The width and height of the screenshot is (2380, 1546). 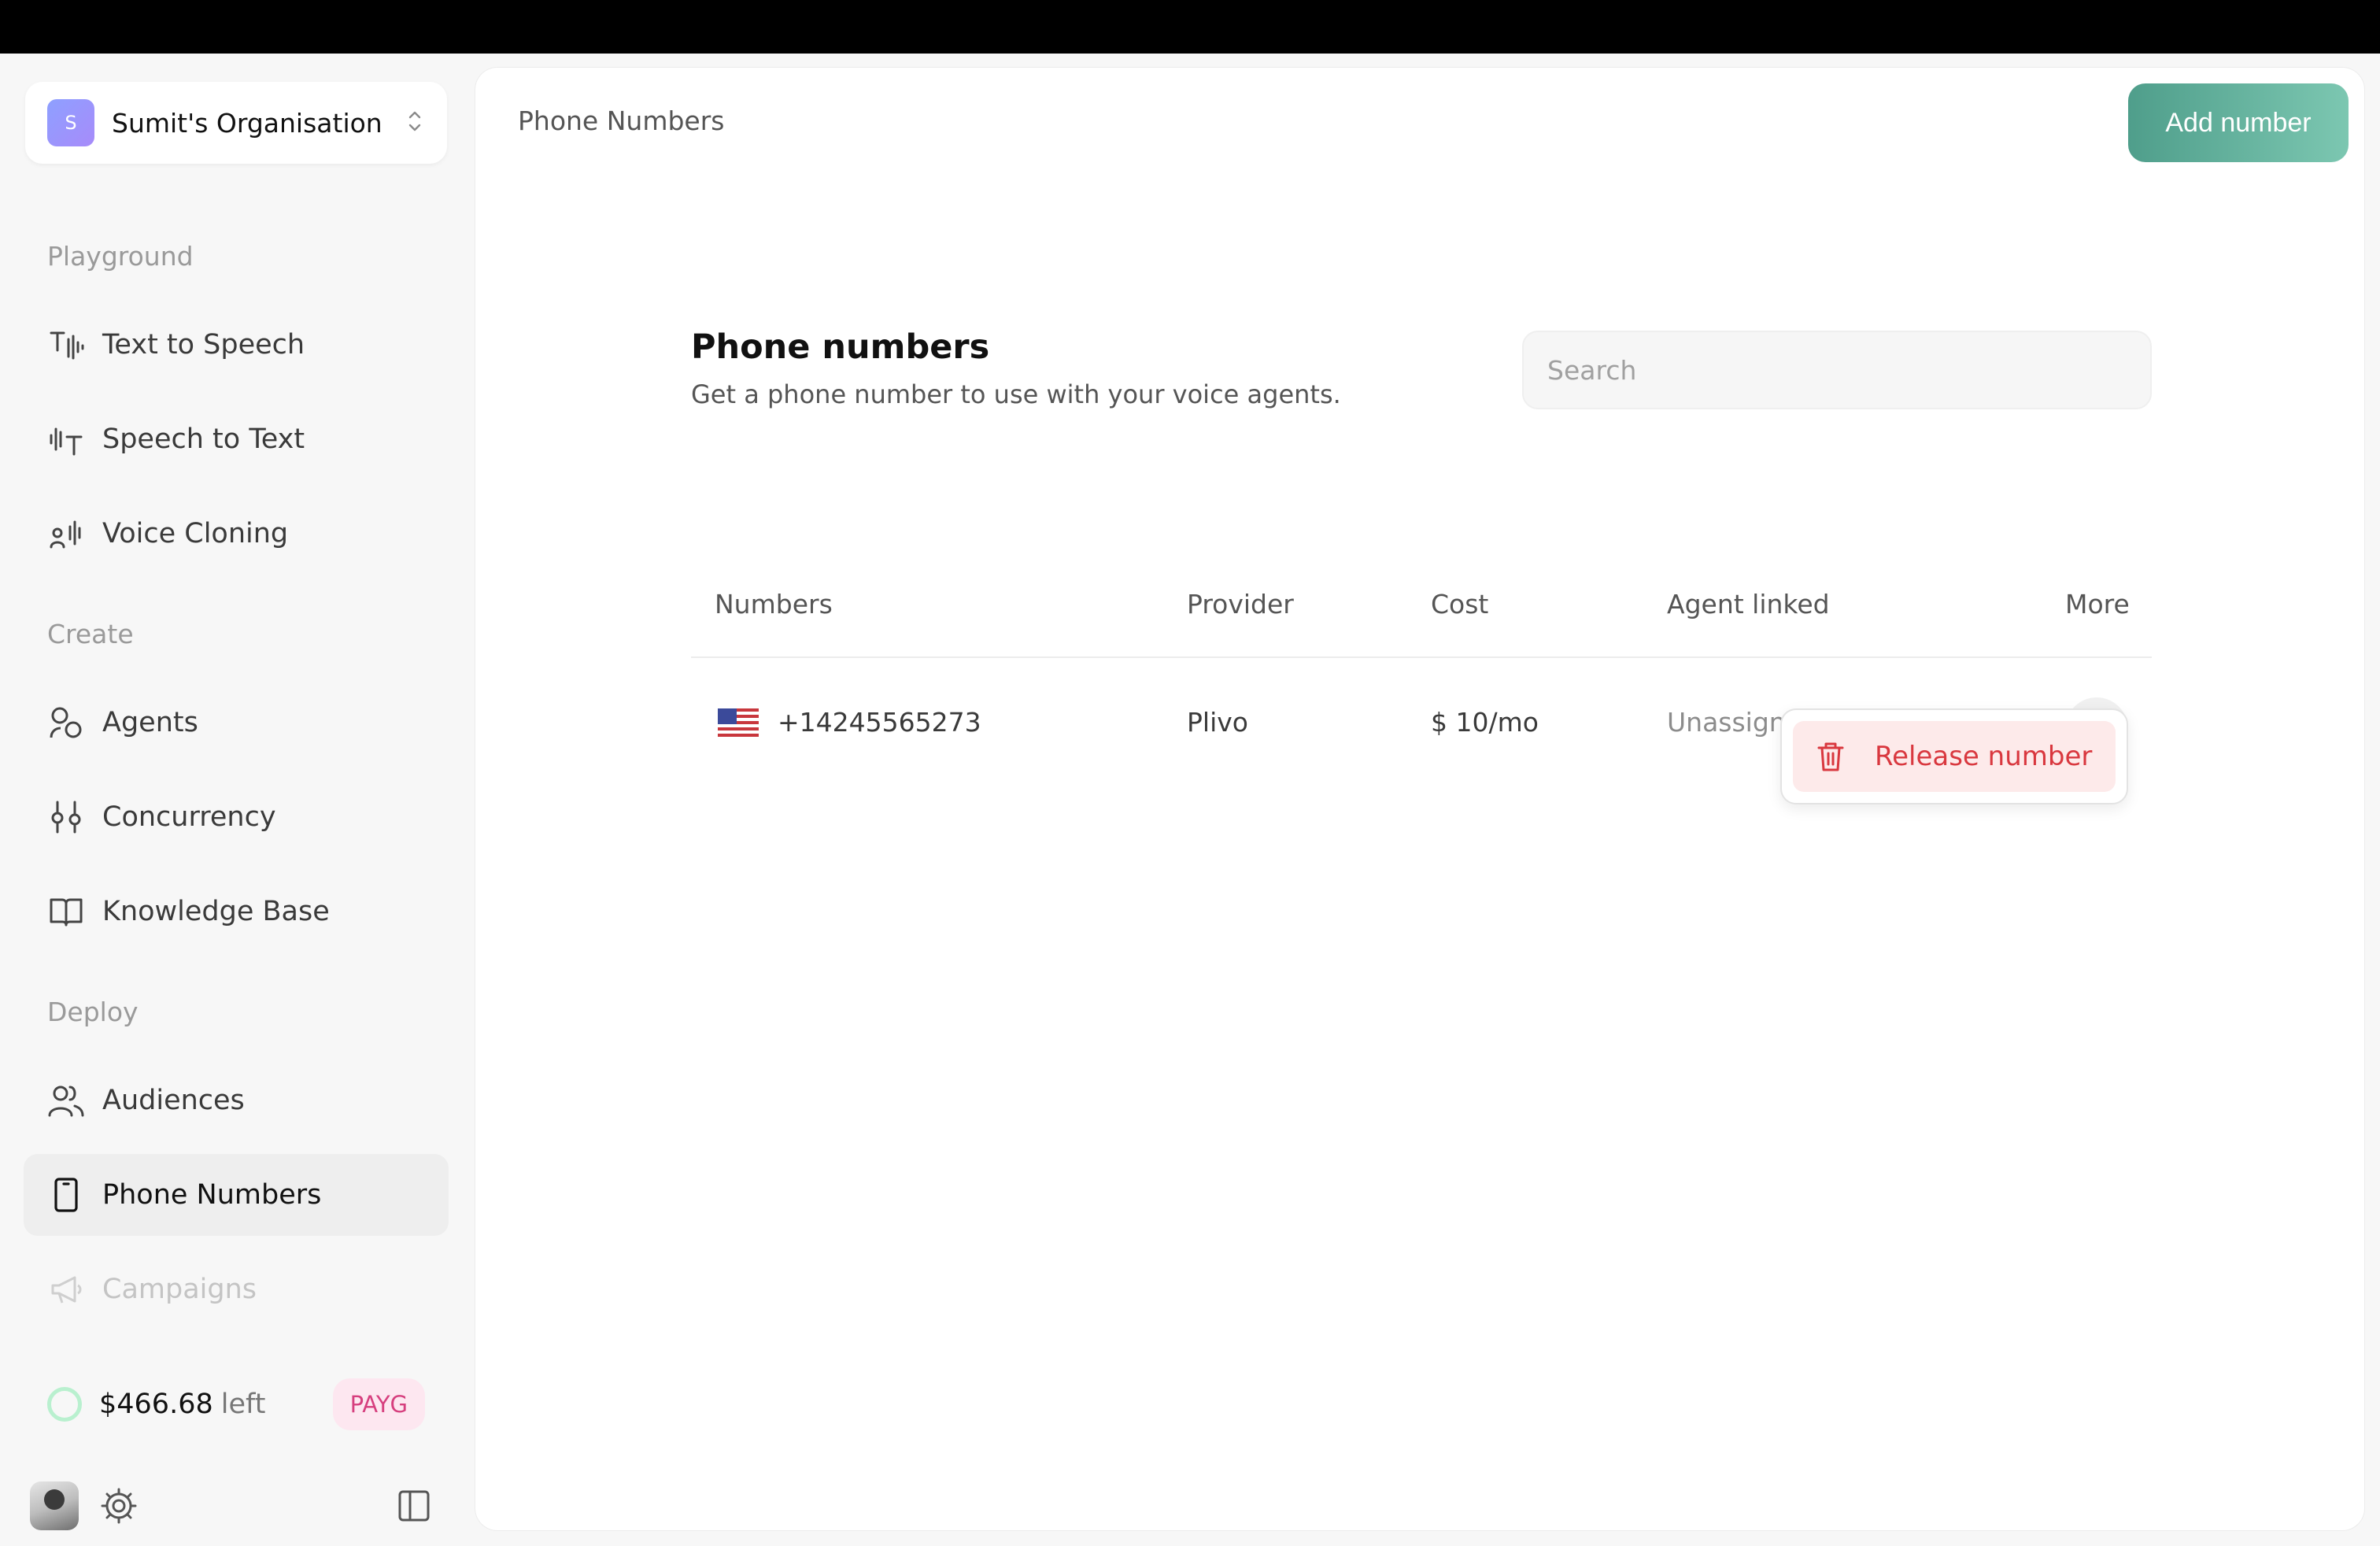 I want to click on table-header: Numbers Provider Cost Agent linked More, so click(x=1421, y=607).